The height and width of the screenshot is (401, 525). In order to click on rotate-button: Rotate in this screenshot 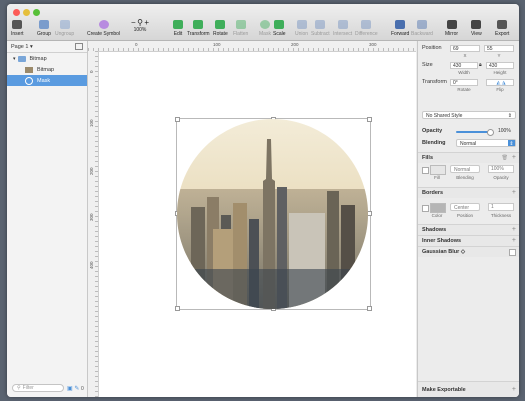, I will do `click(220, 28)`.